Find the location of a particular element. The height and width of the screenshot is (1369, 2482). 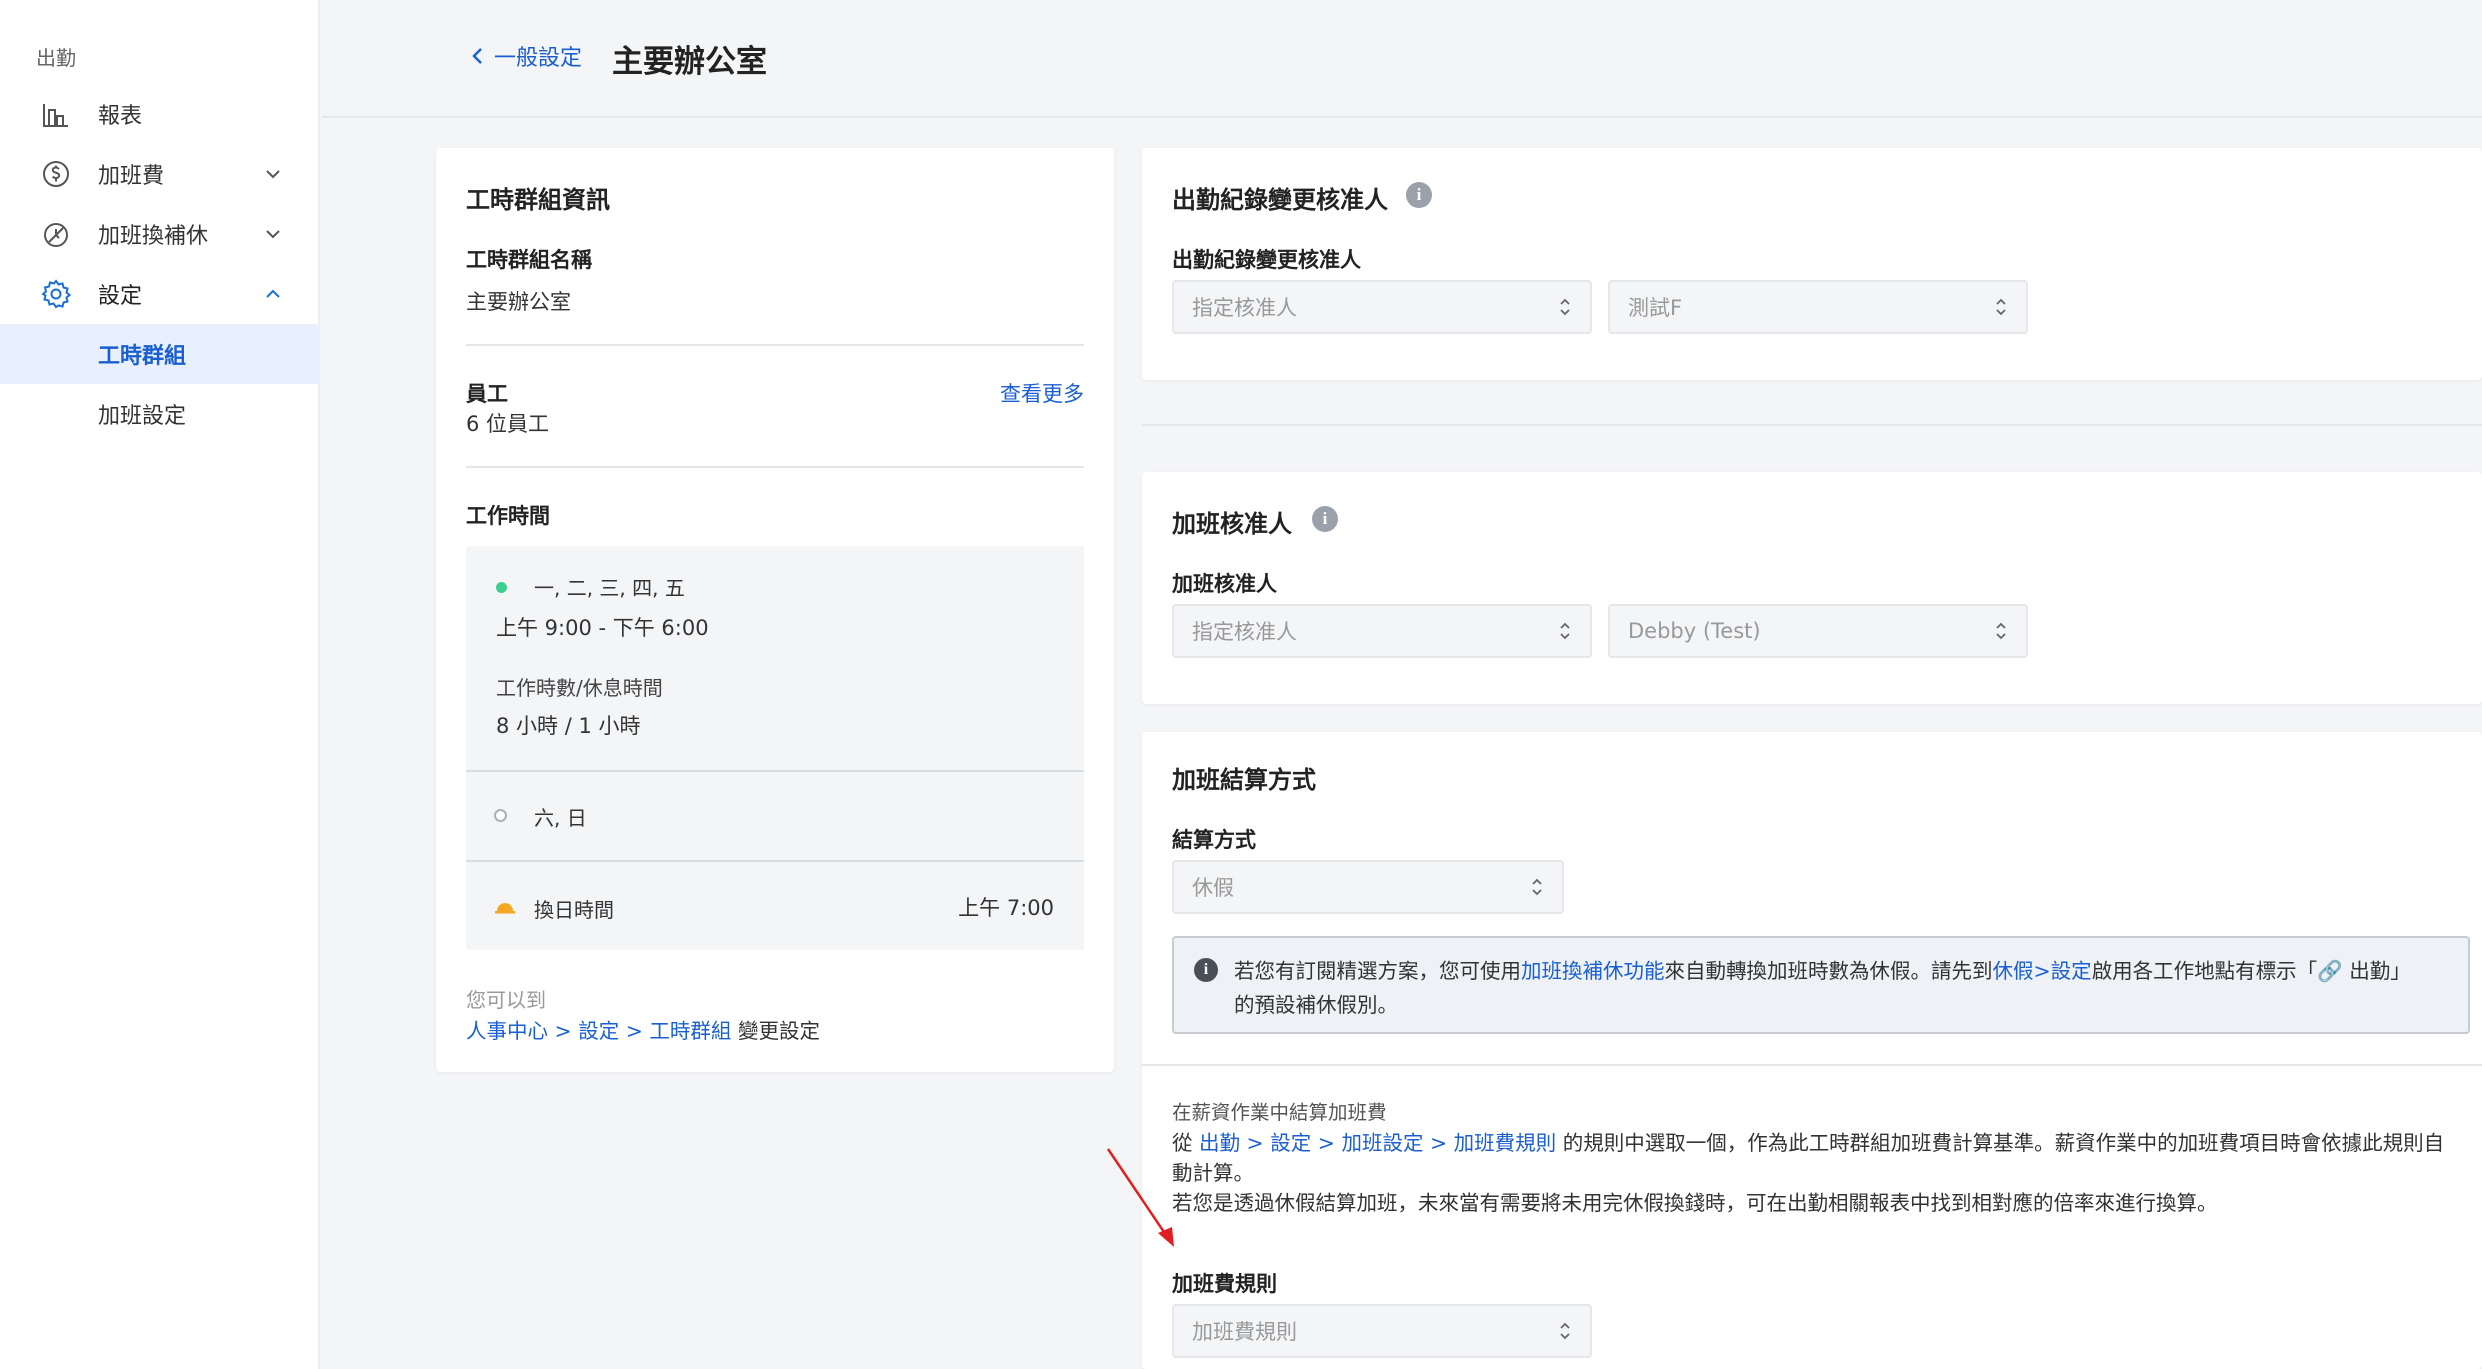

attendance-approver-label: 出勤紀錄變更核准人 is located at coordinates (1266, 260).